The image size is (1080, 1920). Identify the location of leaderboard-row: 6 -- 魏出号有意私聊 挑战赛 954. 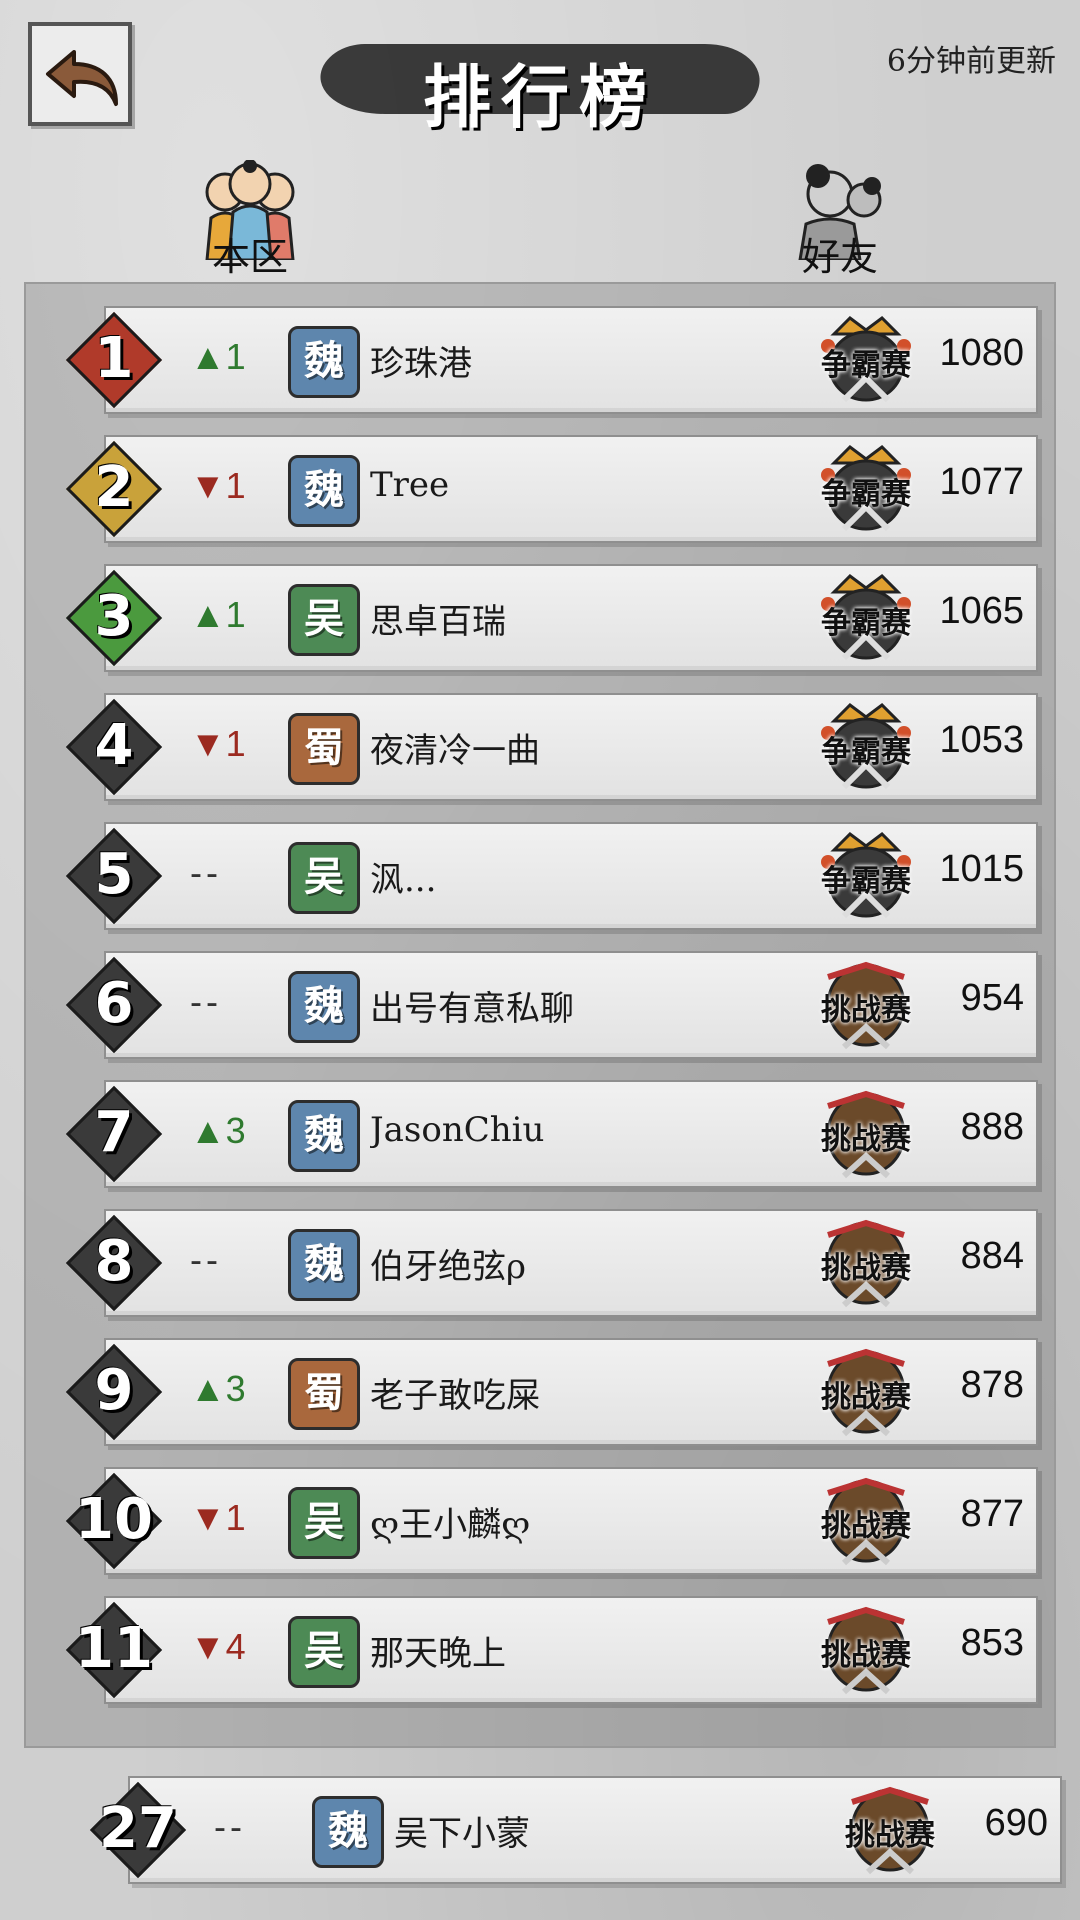
(551, 1005).